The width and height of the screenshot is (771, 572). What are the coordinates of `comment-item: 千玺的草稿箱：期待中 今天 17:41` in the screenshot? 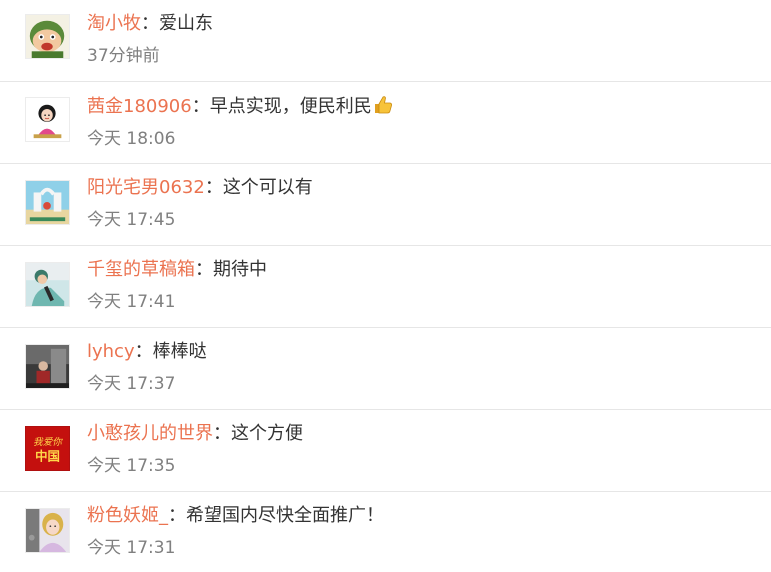 It's located at (385, 287).